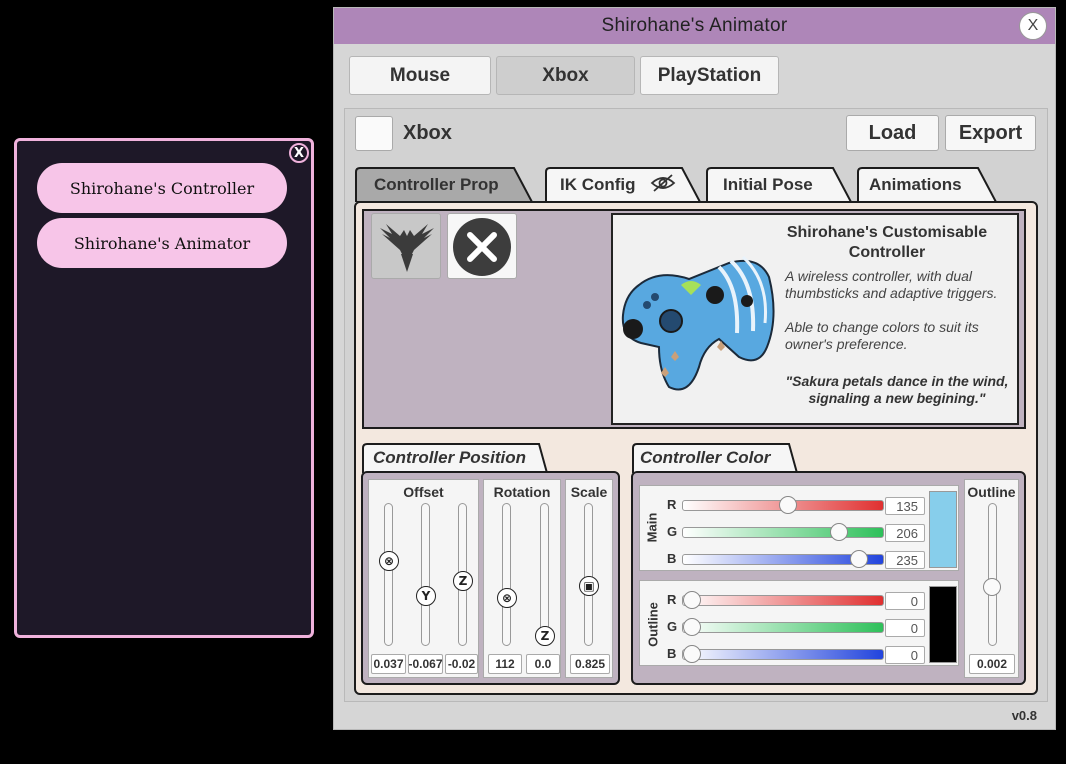  I want to click on offset-x-slider, so click(388, 574).